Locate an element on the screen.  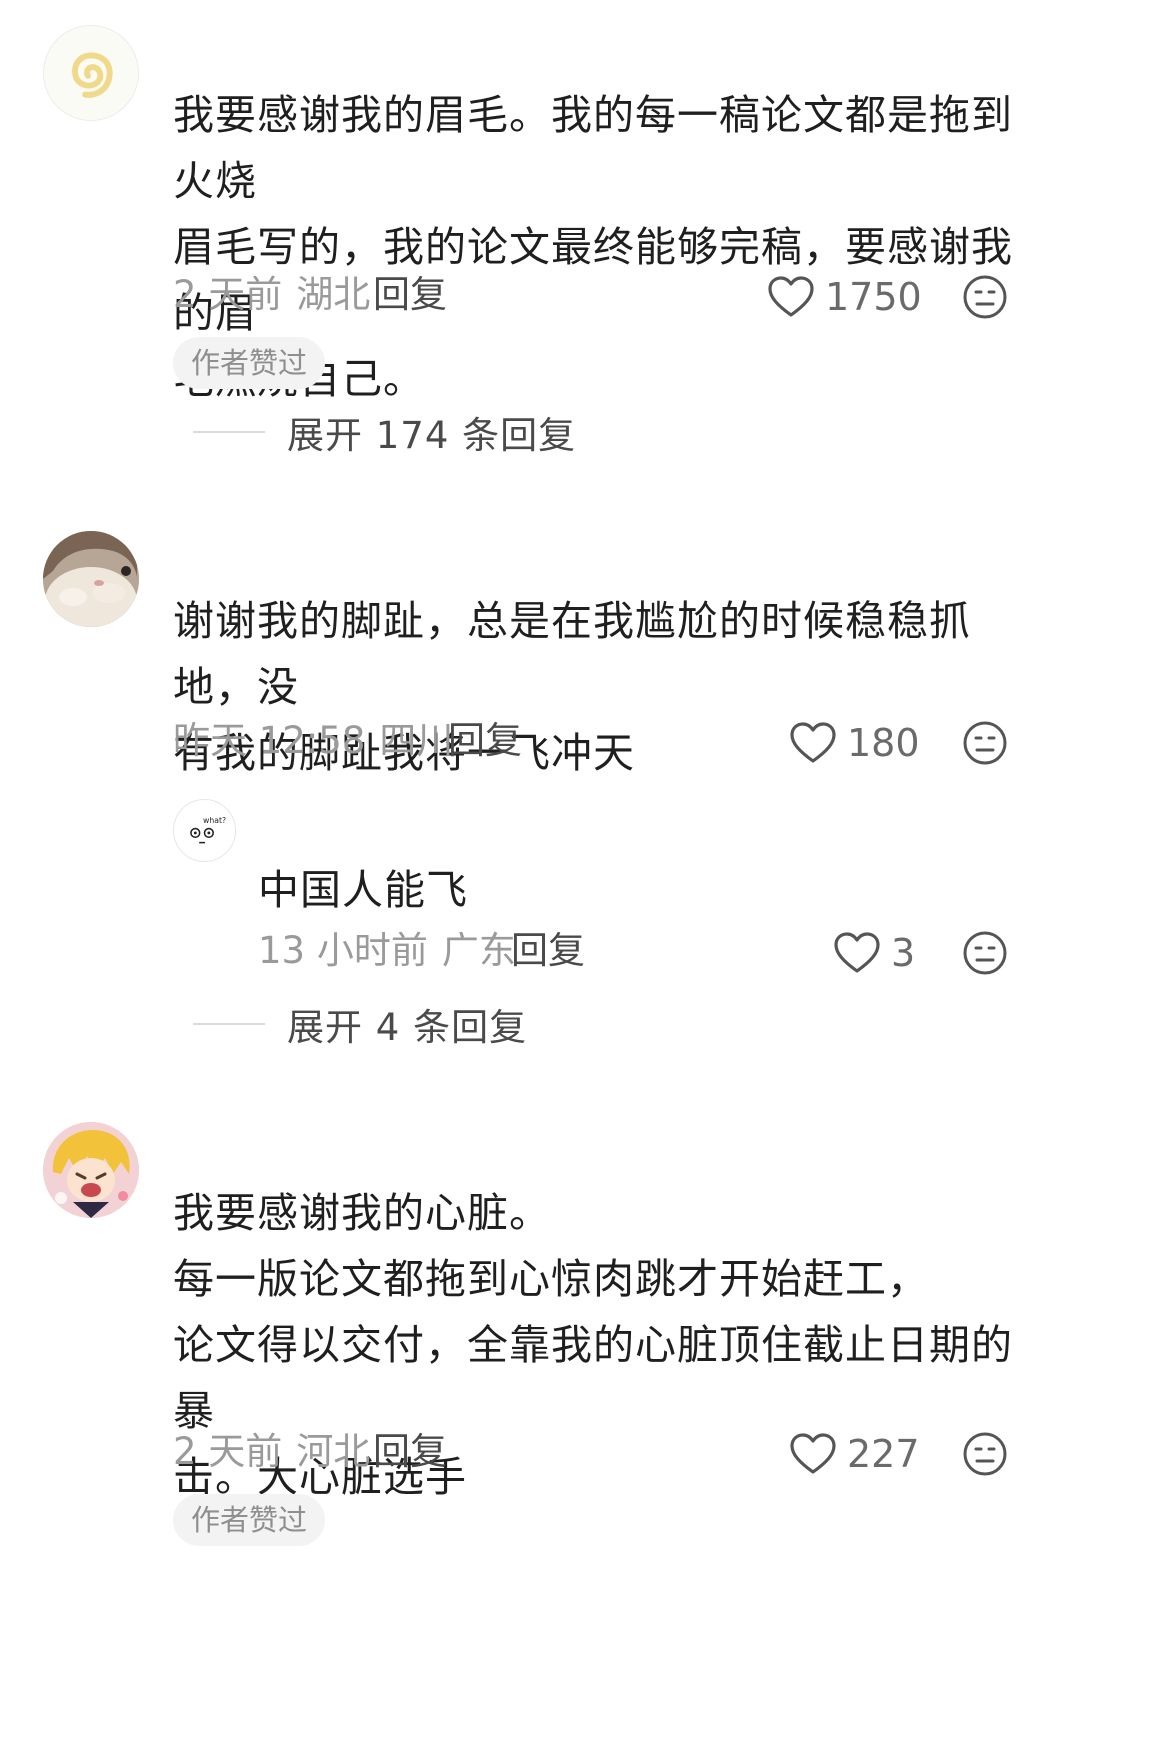
like-button: 227 is located at coordinates (854, 1454).